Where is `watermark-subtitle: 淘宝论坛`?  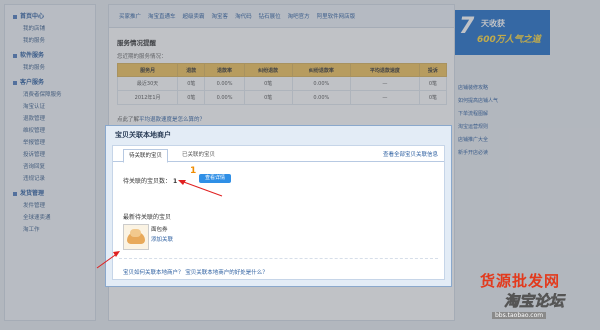 watermark-subtitle: 淘宝论坛 is located at coordinates (534, 301).